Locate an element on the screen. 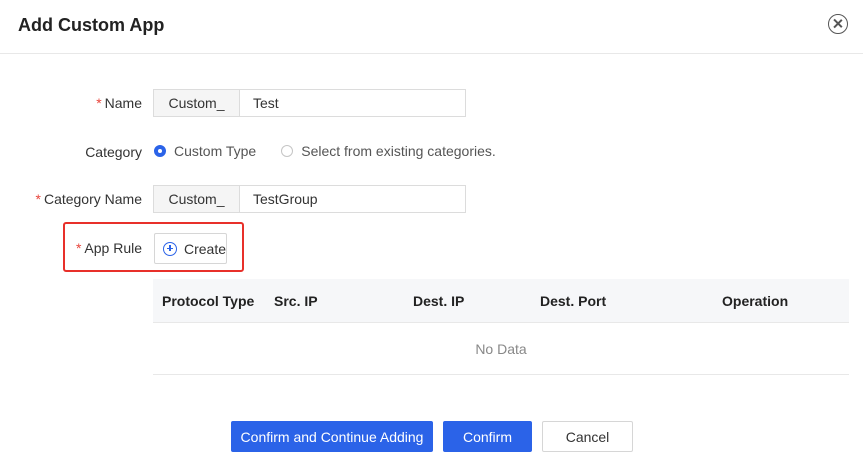  name-label: * Name is located at coordinates (119, 103).